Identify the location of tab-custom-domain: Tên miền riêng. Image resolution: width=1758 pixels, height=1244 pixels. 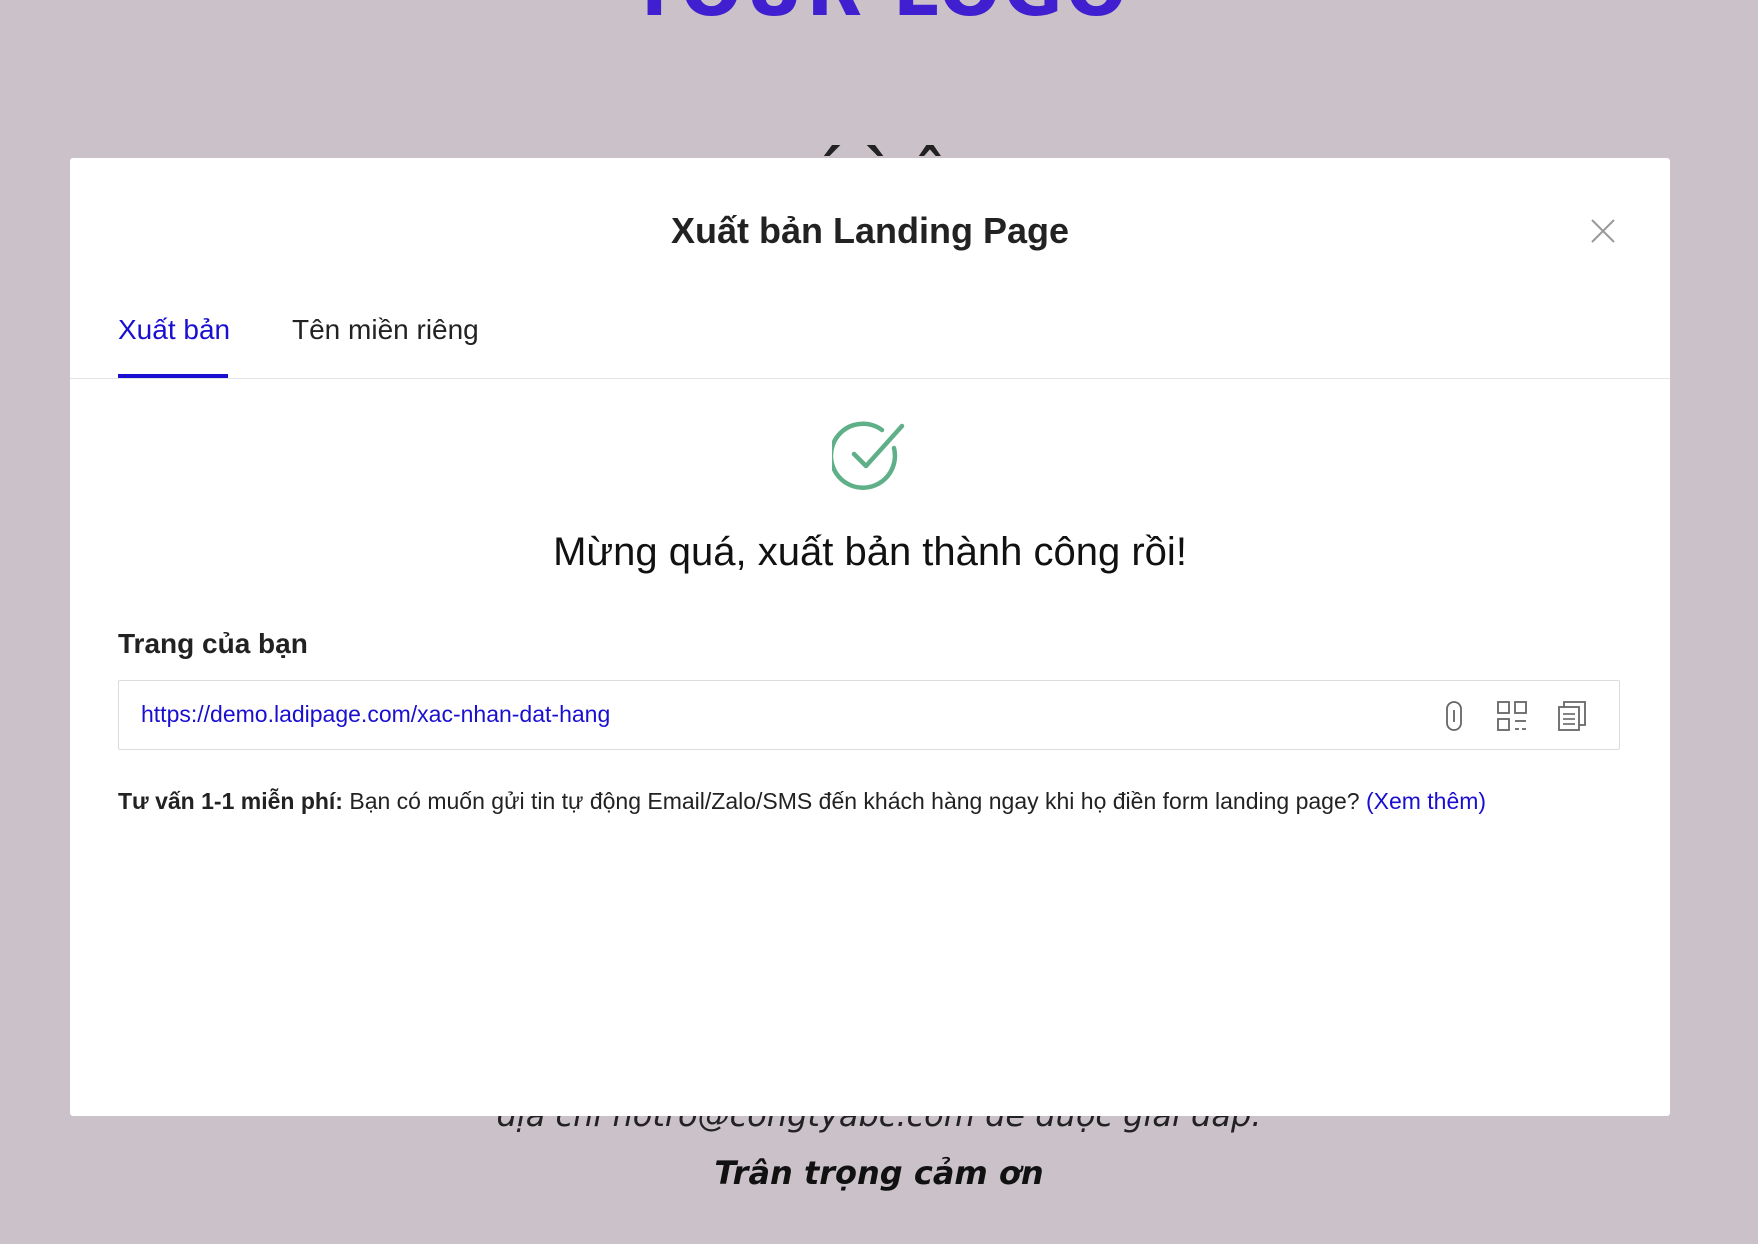
(385, 330).